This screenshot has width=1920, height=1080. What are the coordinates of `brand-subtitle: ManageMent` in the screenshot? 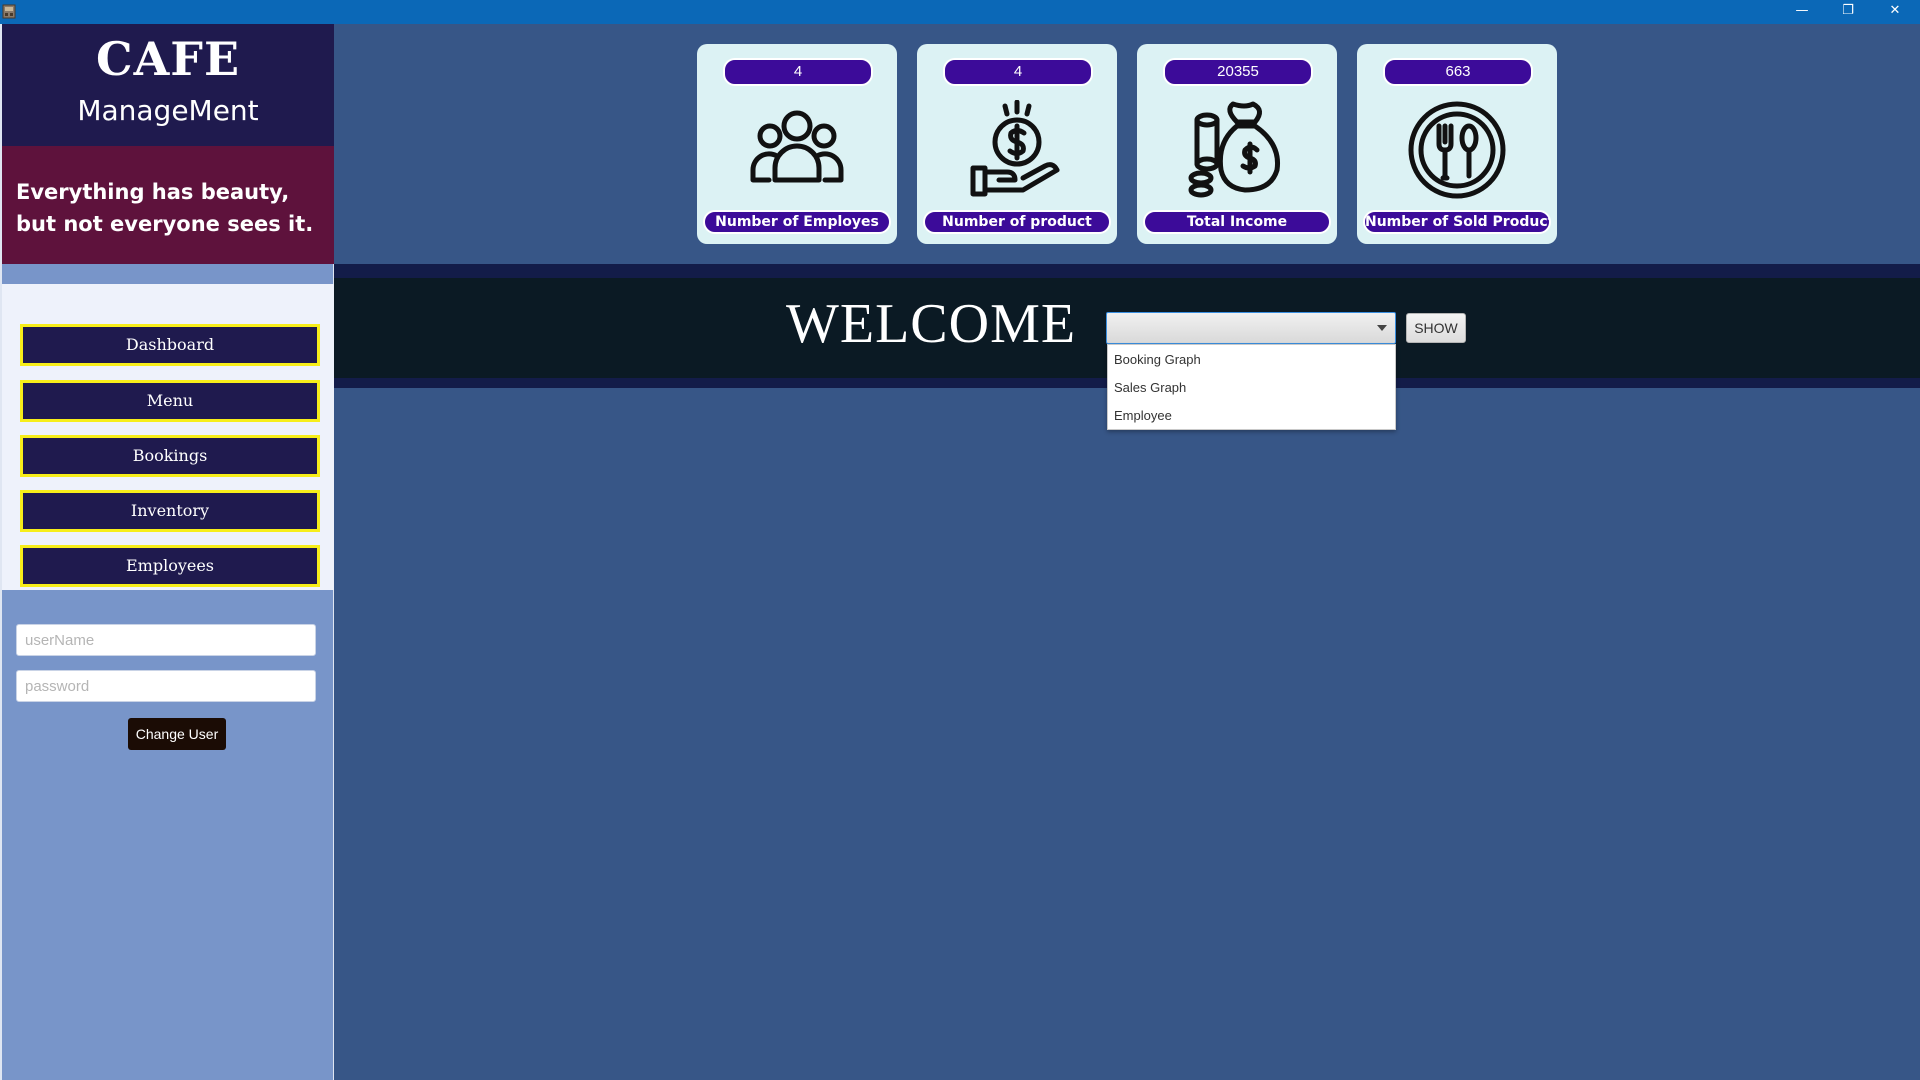 It's located at (168, 110).